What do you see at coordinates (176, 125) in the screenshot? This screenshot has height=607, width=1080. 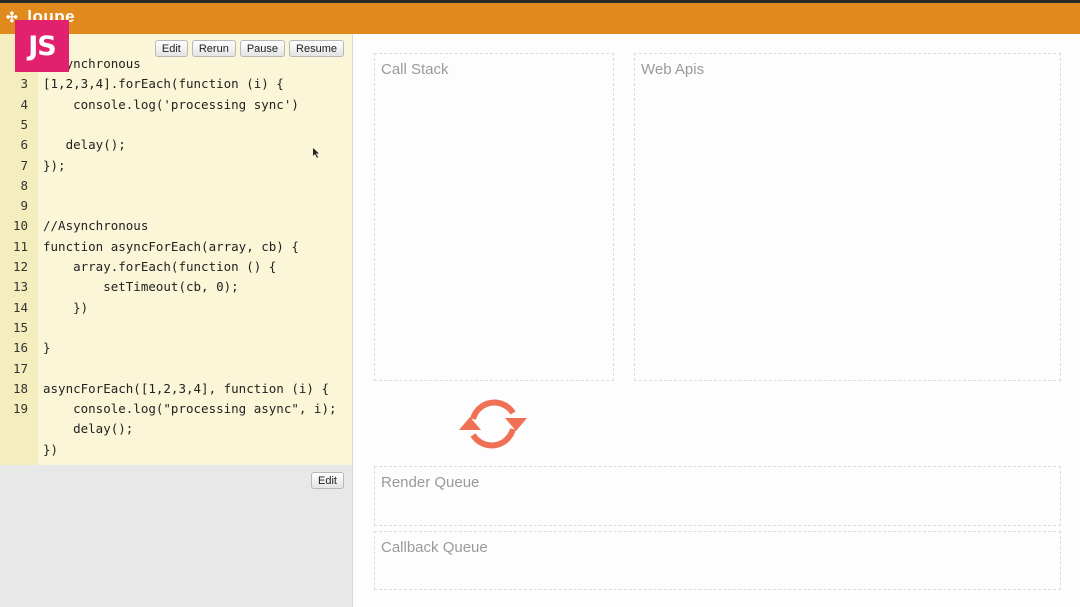 I see `code-line: 5` at bounding box center [176, 125].